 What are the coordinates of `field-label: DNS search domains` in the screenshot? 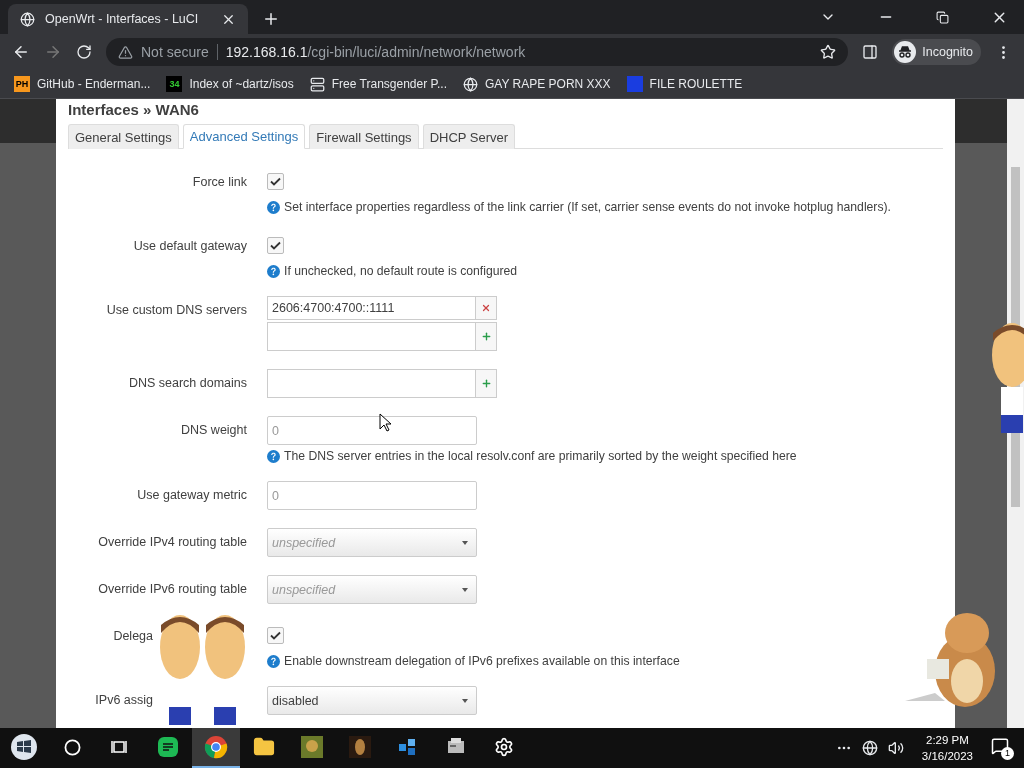 It's located at (187, 383).